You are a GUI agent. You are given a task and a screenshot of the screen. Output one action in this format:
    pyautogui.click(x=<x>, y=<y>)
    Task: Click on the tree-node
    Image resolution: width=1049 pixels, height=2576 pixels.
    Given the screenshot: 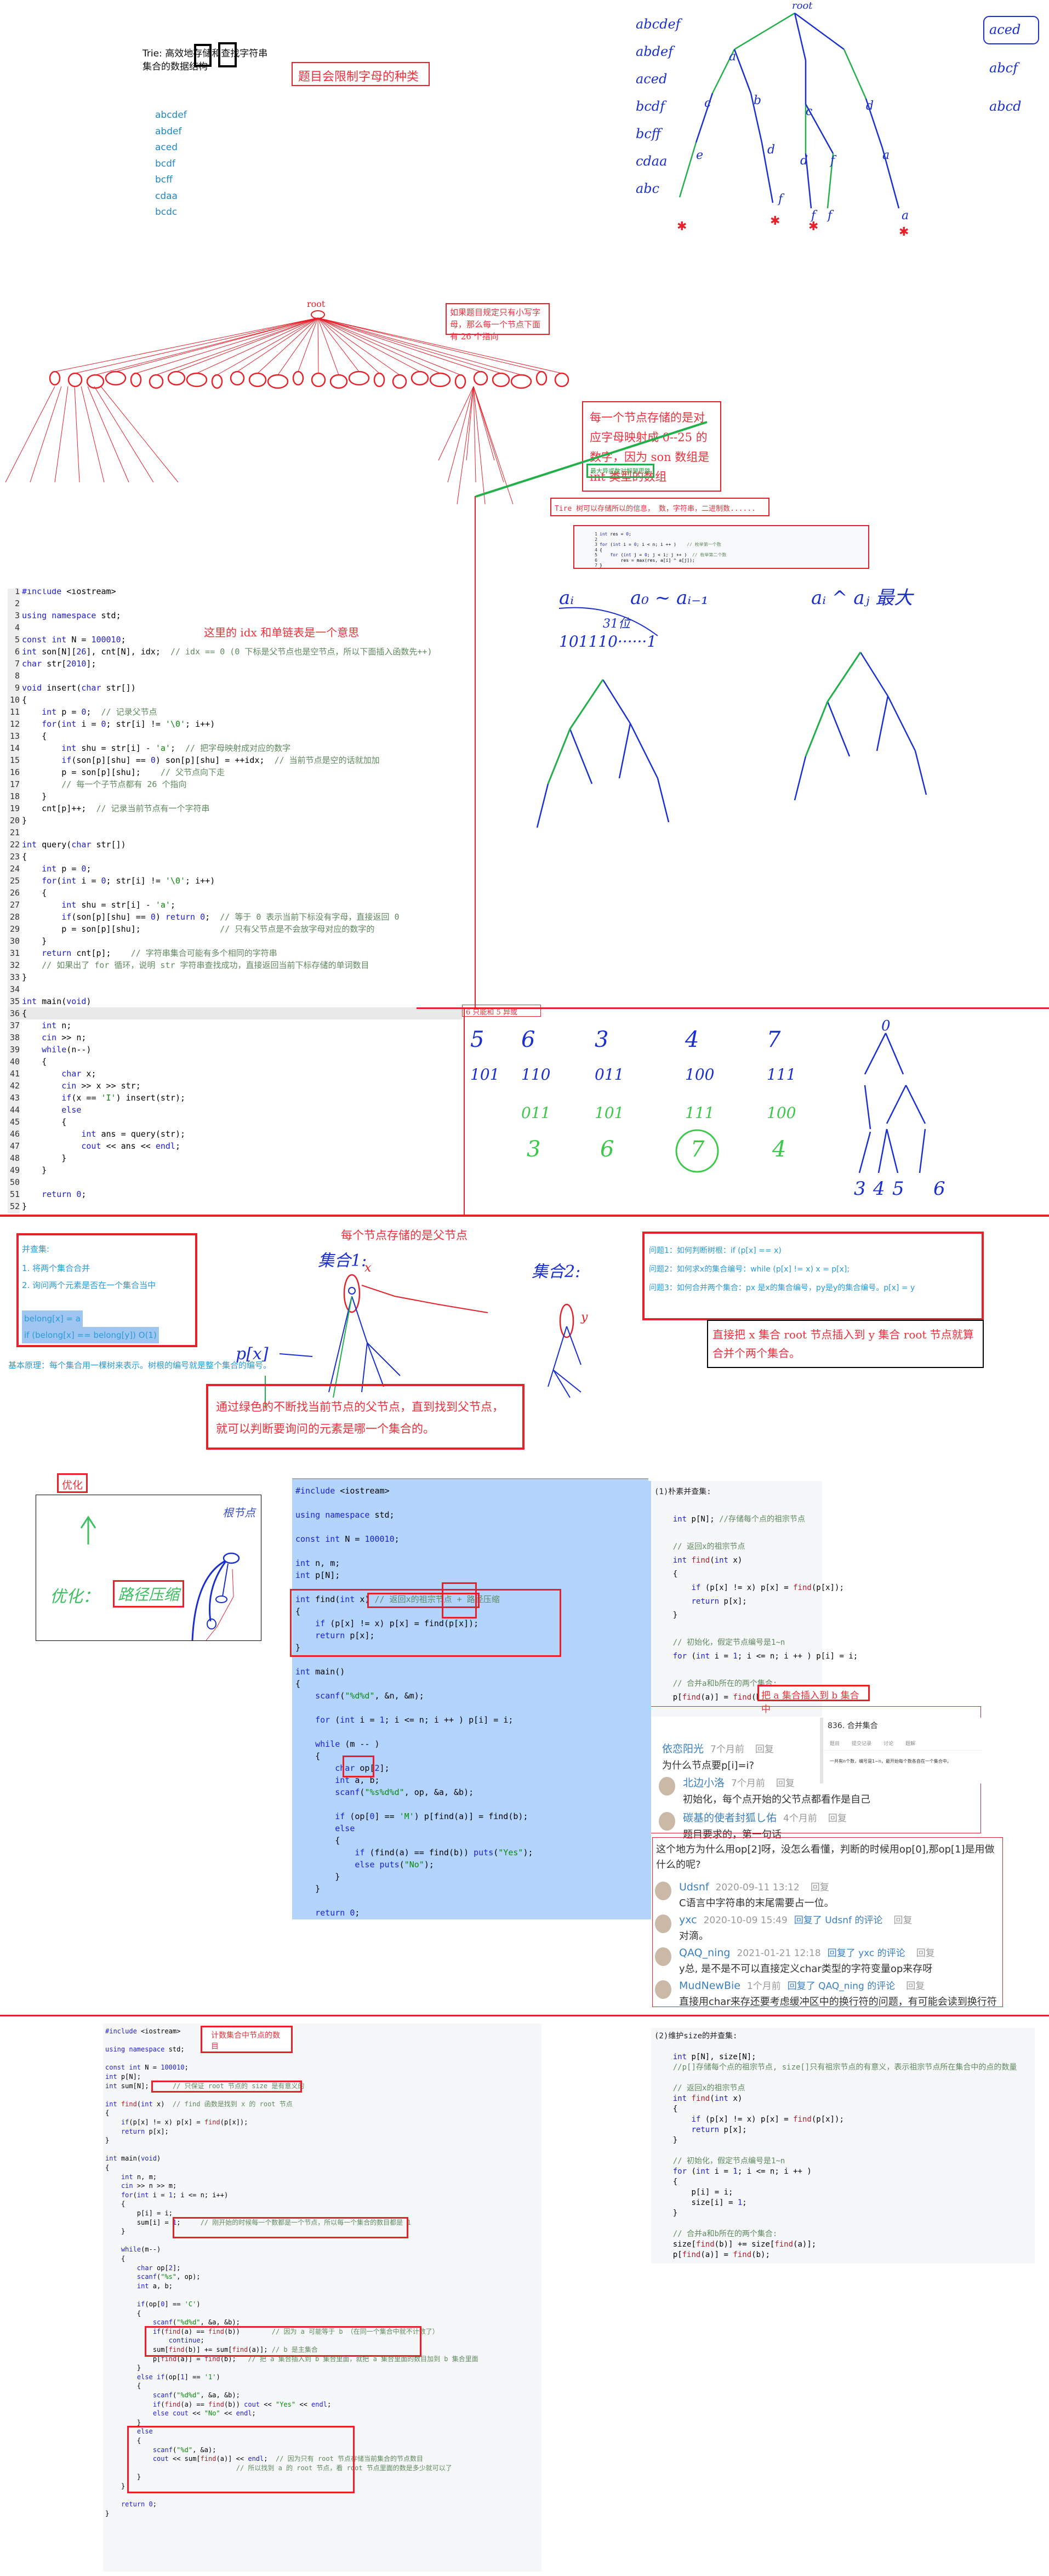 What is the action you would take?
    pyautogui.click(x=221, y=1599)
    